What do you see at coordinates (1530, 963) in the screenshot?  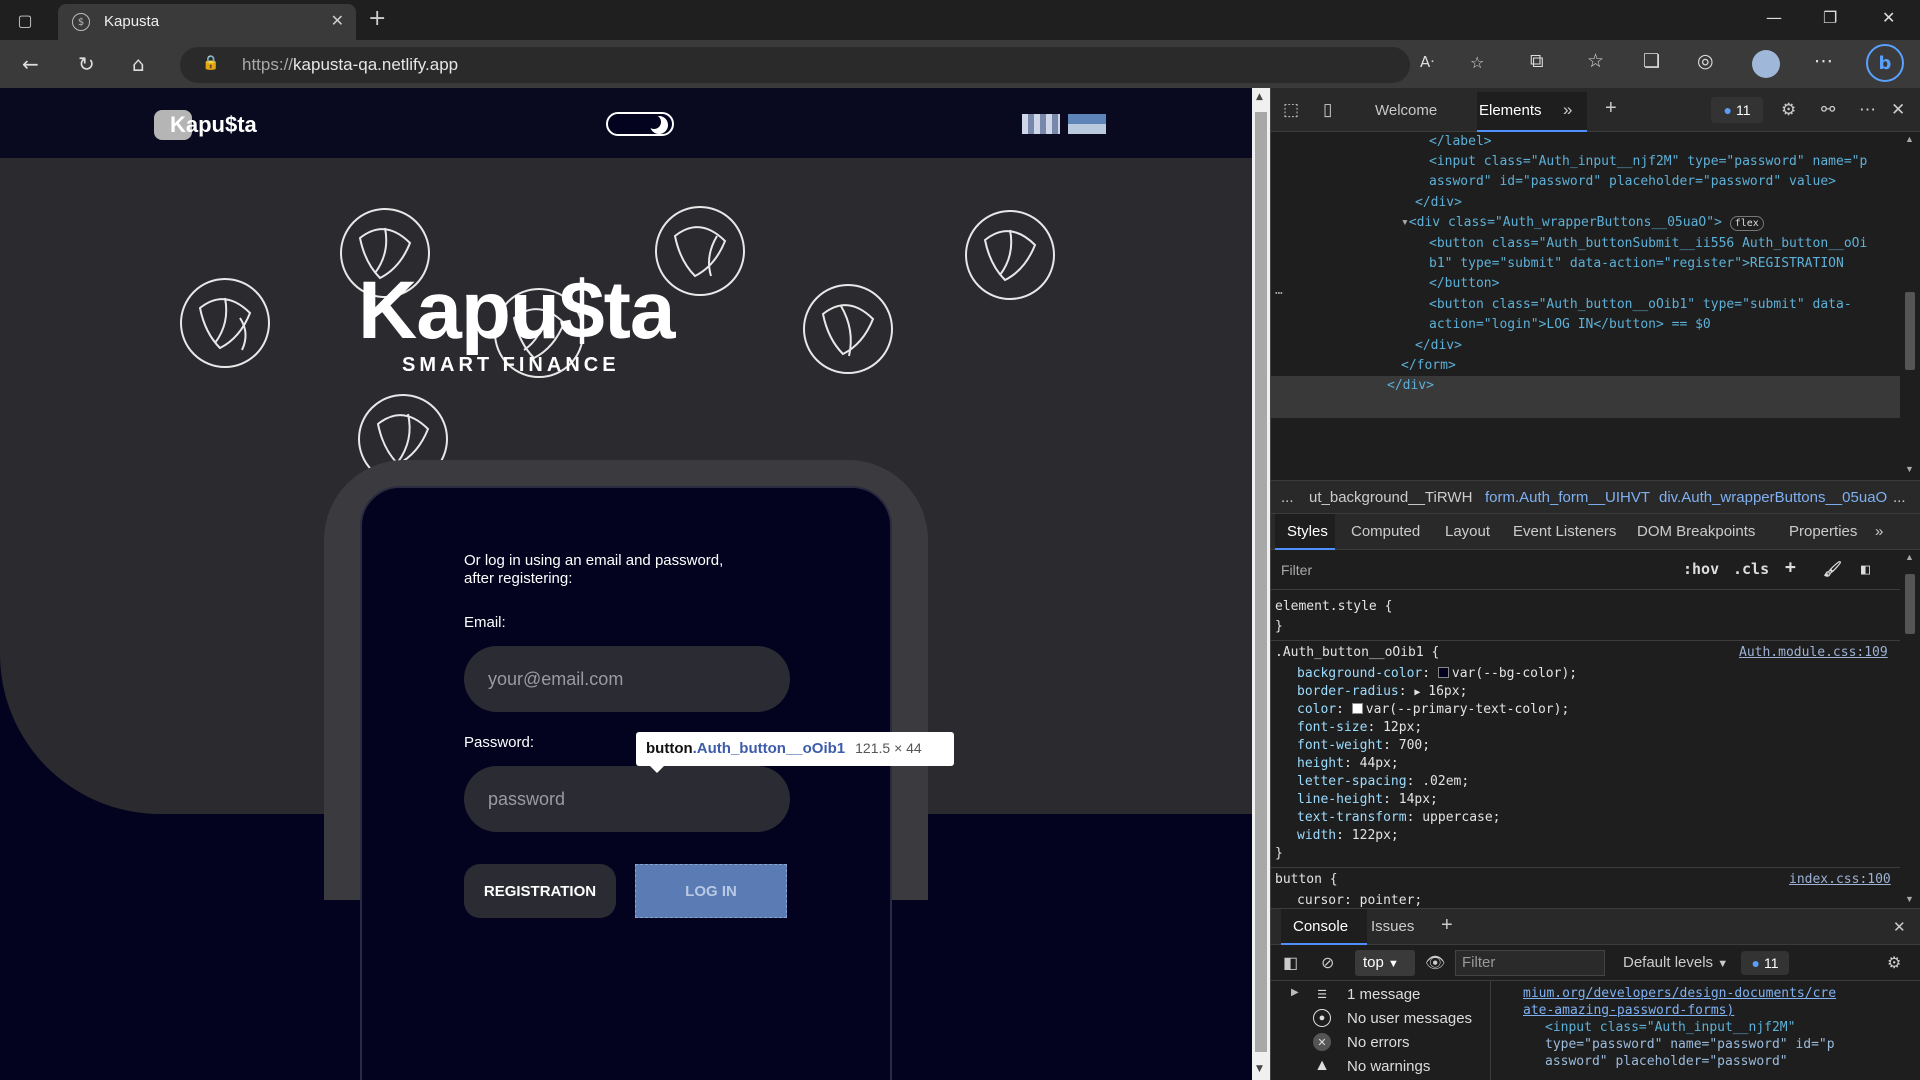 I see `console-filter-input: Filter` at bounding box center [1530, 963].